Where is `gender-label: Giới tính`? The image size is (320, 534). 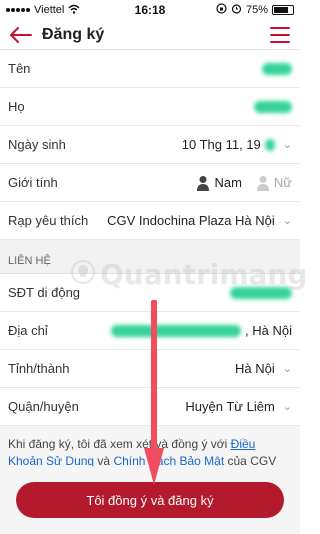 gender-label: Giới tính is located at coordinates (33, 182).